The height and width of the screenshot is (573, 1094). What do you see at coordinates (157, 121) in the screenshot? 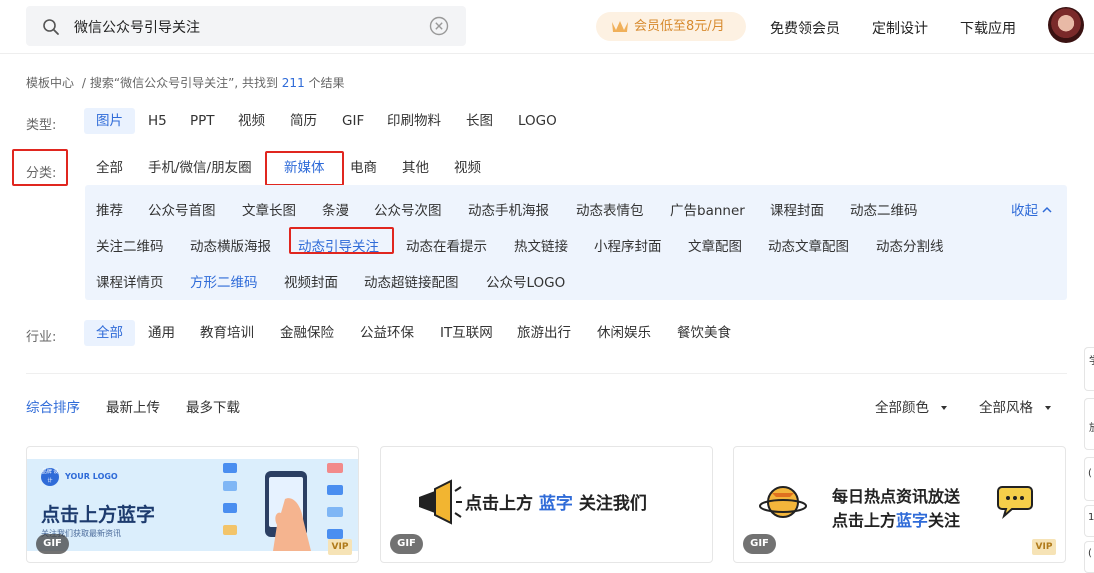
I see `type-option-h5: H5` at bounding box center [157, 121].